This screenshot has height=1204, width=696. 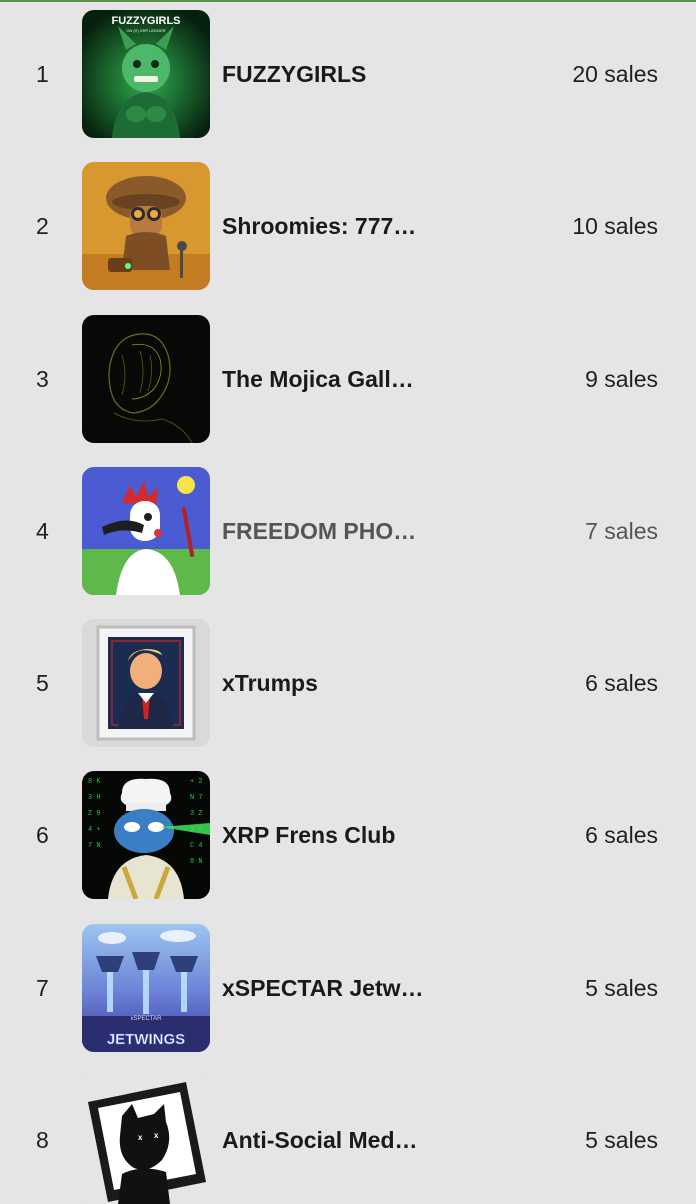 What do you see at coordinates (146, 531) in the screenshot?
I see `freedom-art-icon` at bounding box center [146, 531].